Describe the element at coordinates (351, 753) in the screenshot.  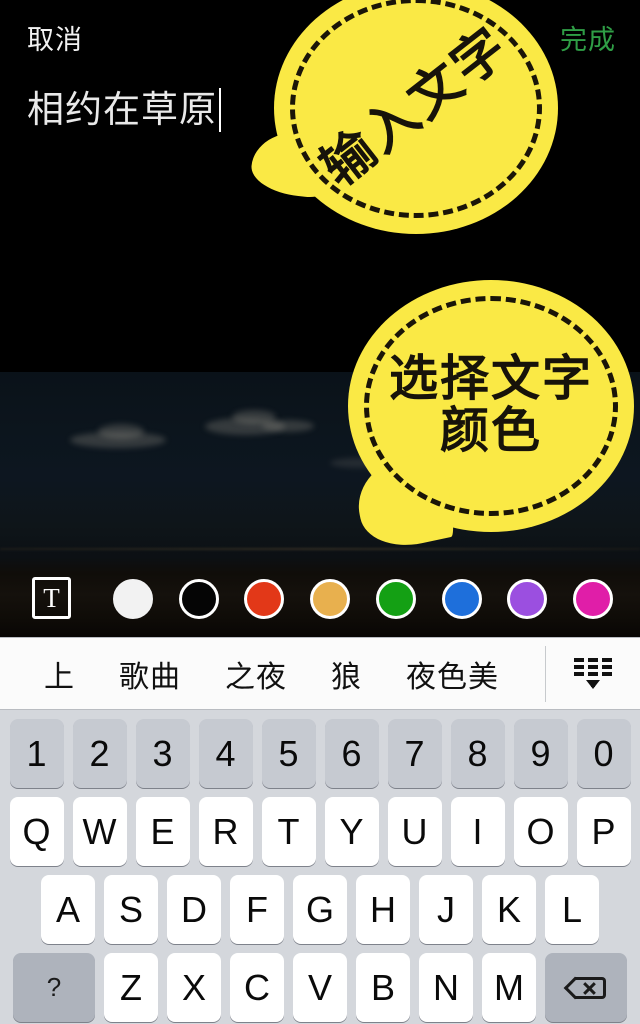
I see `key-6: 6` at that location.